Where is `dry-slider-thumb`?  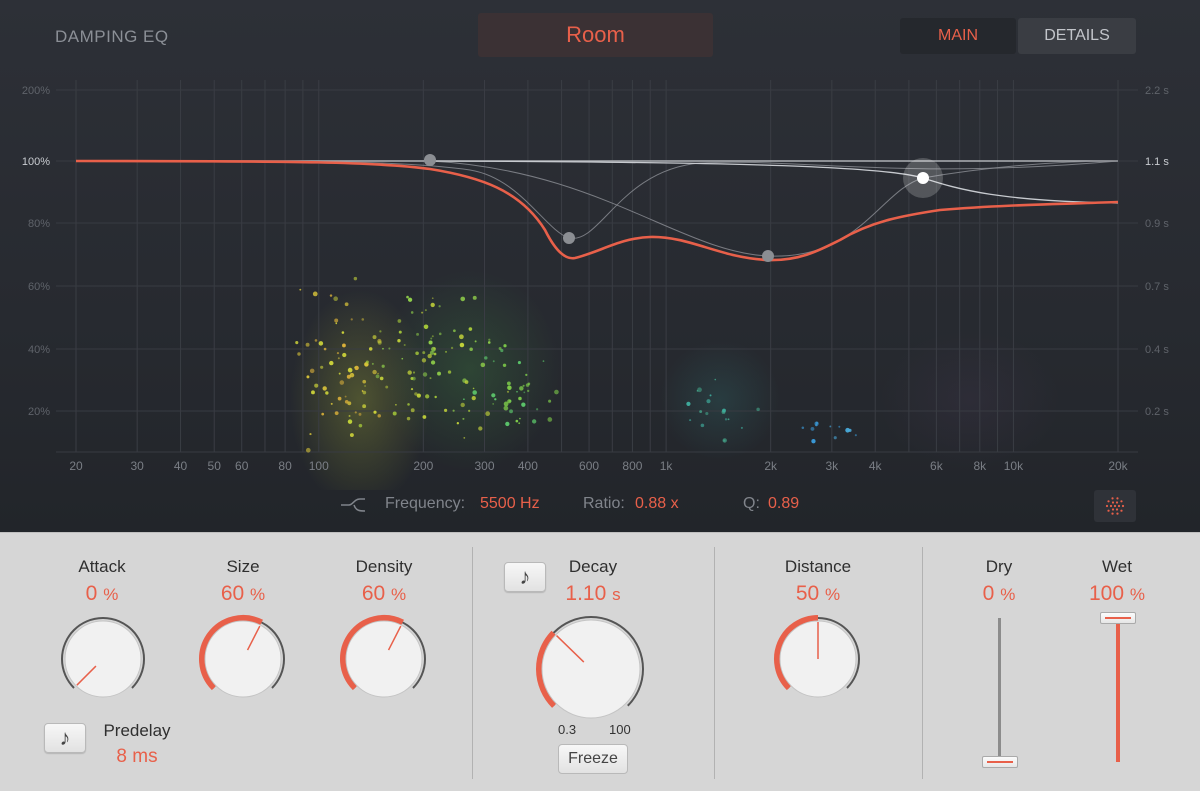 dry-slider-thumb is located at coordinates (1000, 762).